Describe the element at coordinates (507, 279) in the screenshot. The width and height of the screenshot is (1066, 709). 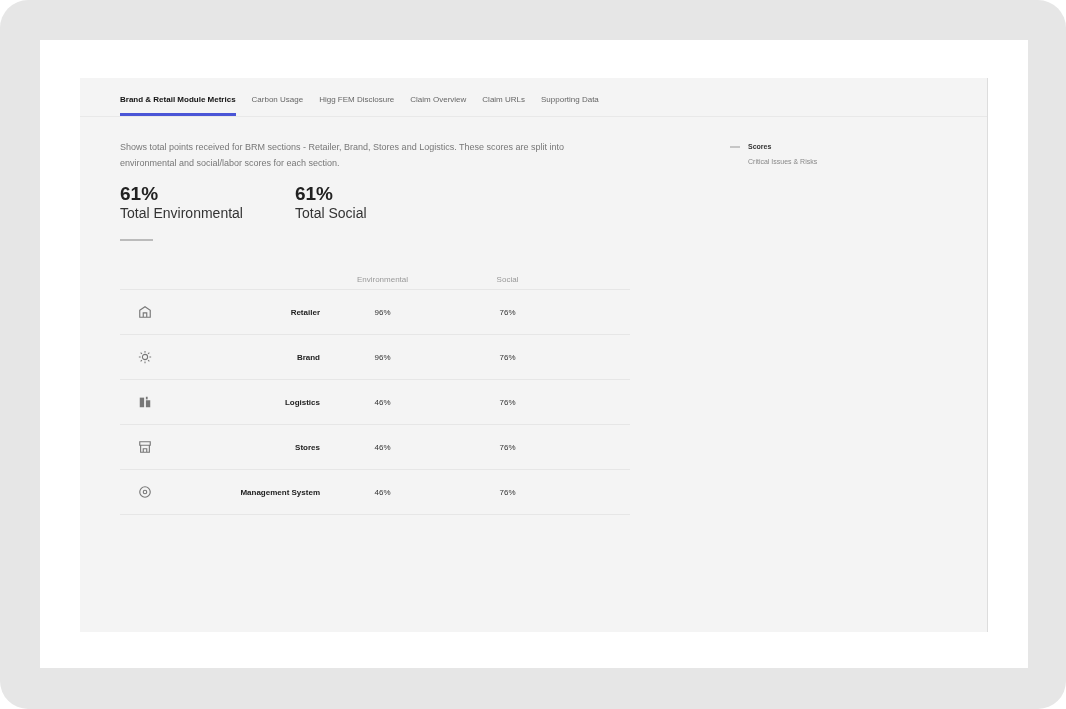
I see `column-header: Social` at that location.